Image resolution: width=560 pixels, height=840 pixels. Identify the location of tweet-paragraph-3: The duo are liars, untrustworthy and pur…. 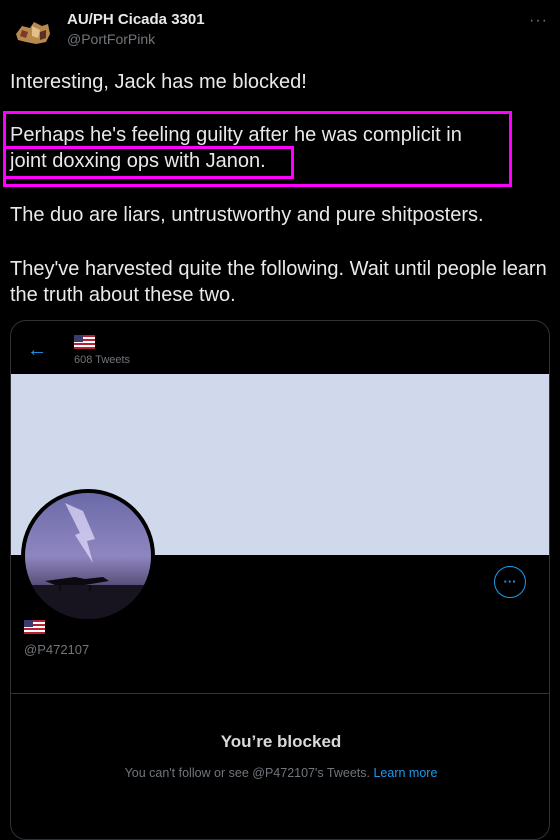
(247, 215).